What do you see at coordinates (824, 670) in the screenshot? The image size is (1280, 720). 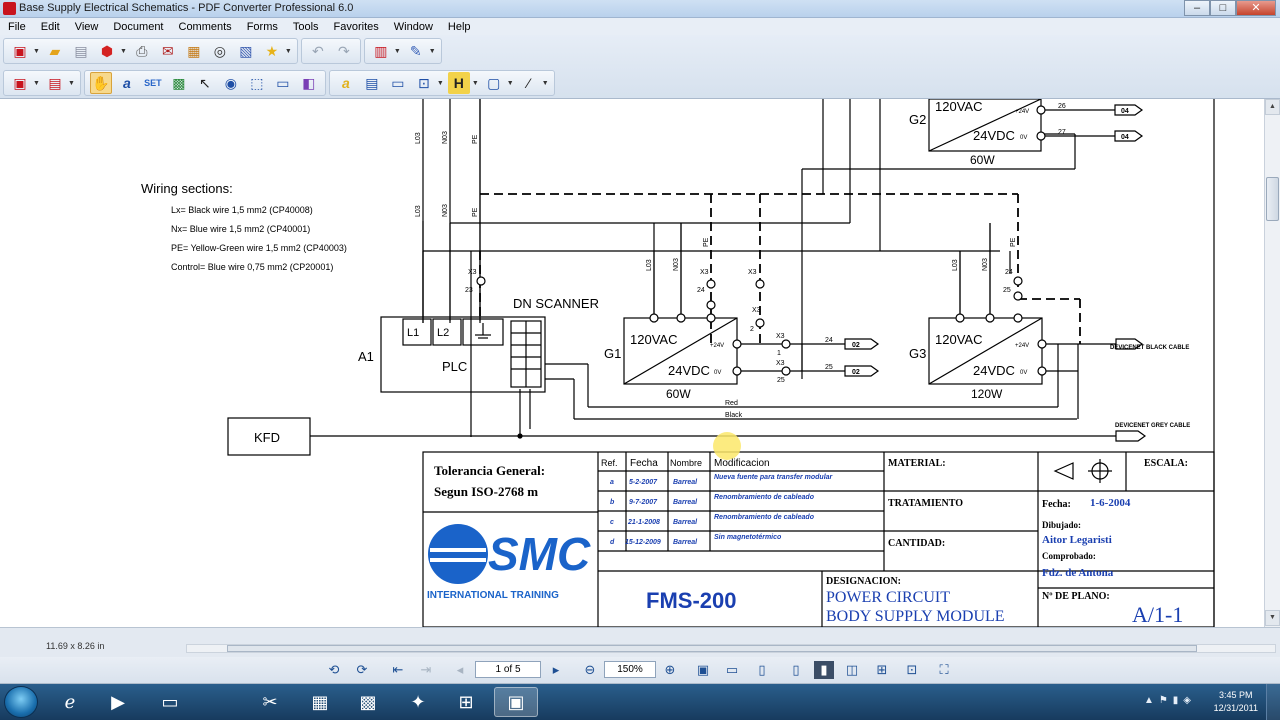 I see `continuous-icon: ▮` at bounding box center [824, 670].